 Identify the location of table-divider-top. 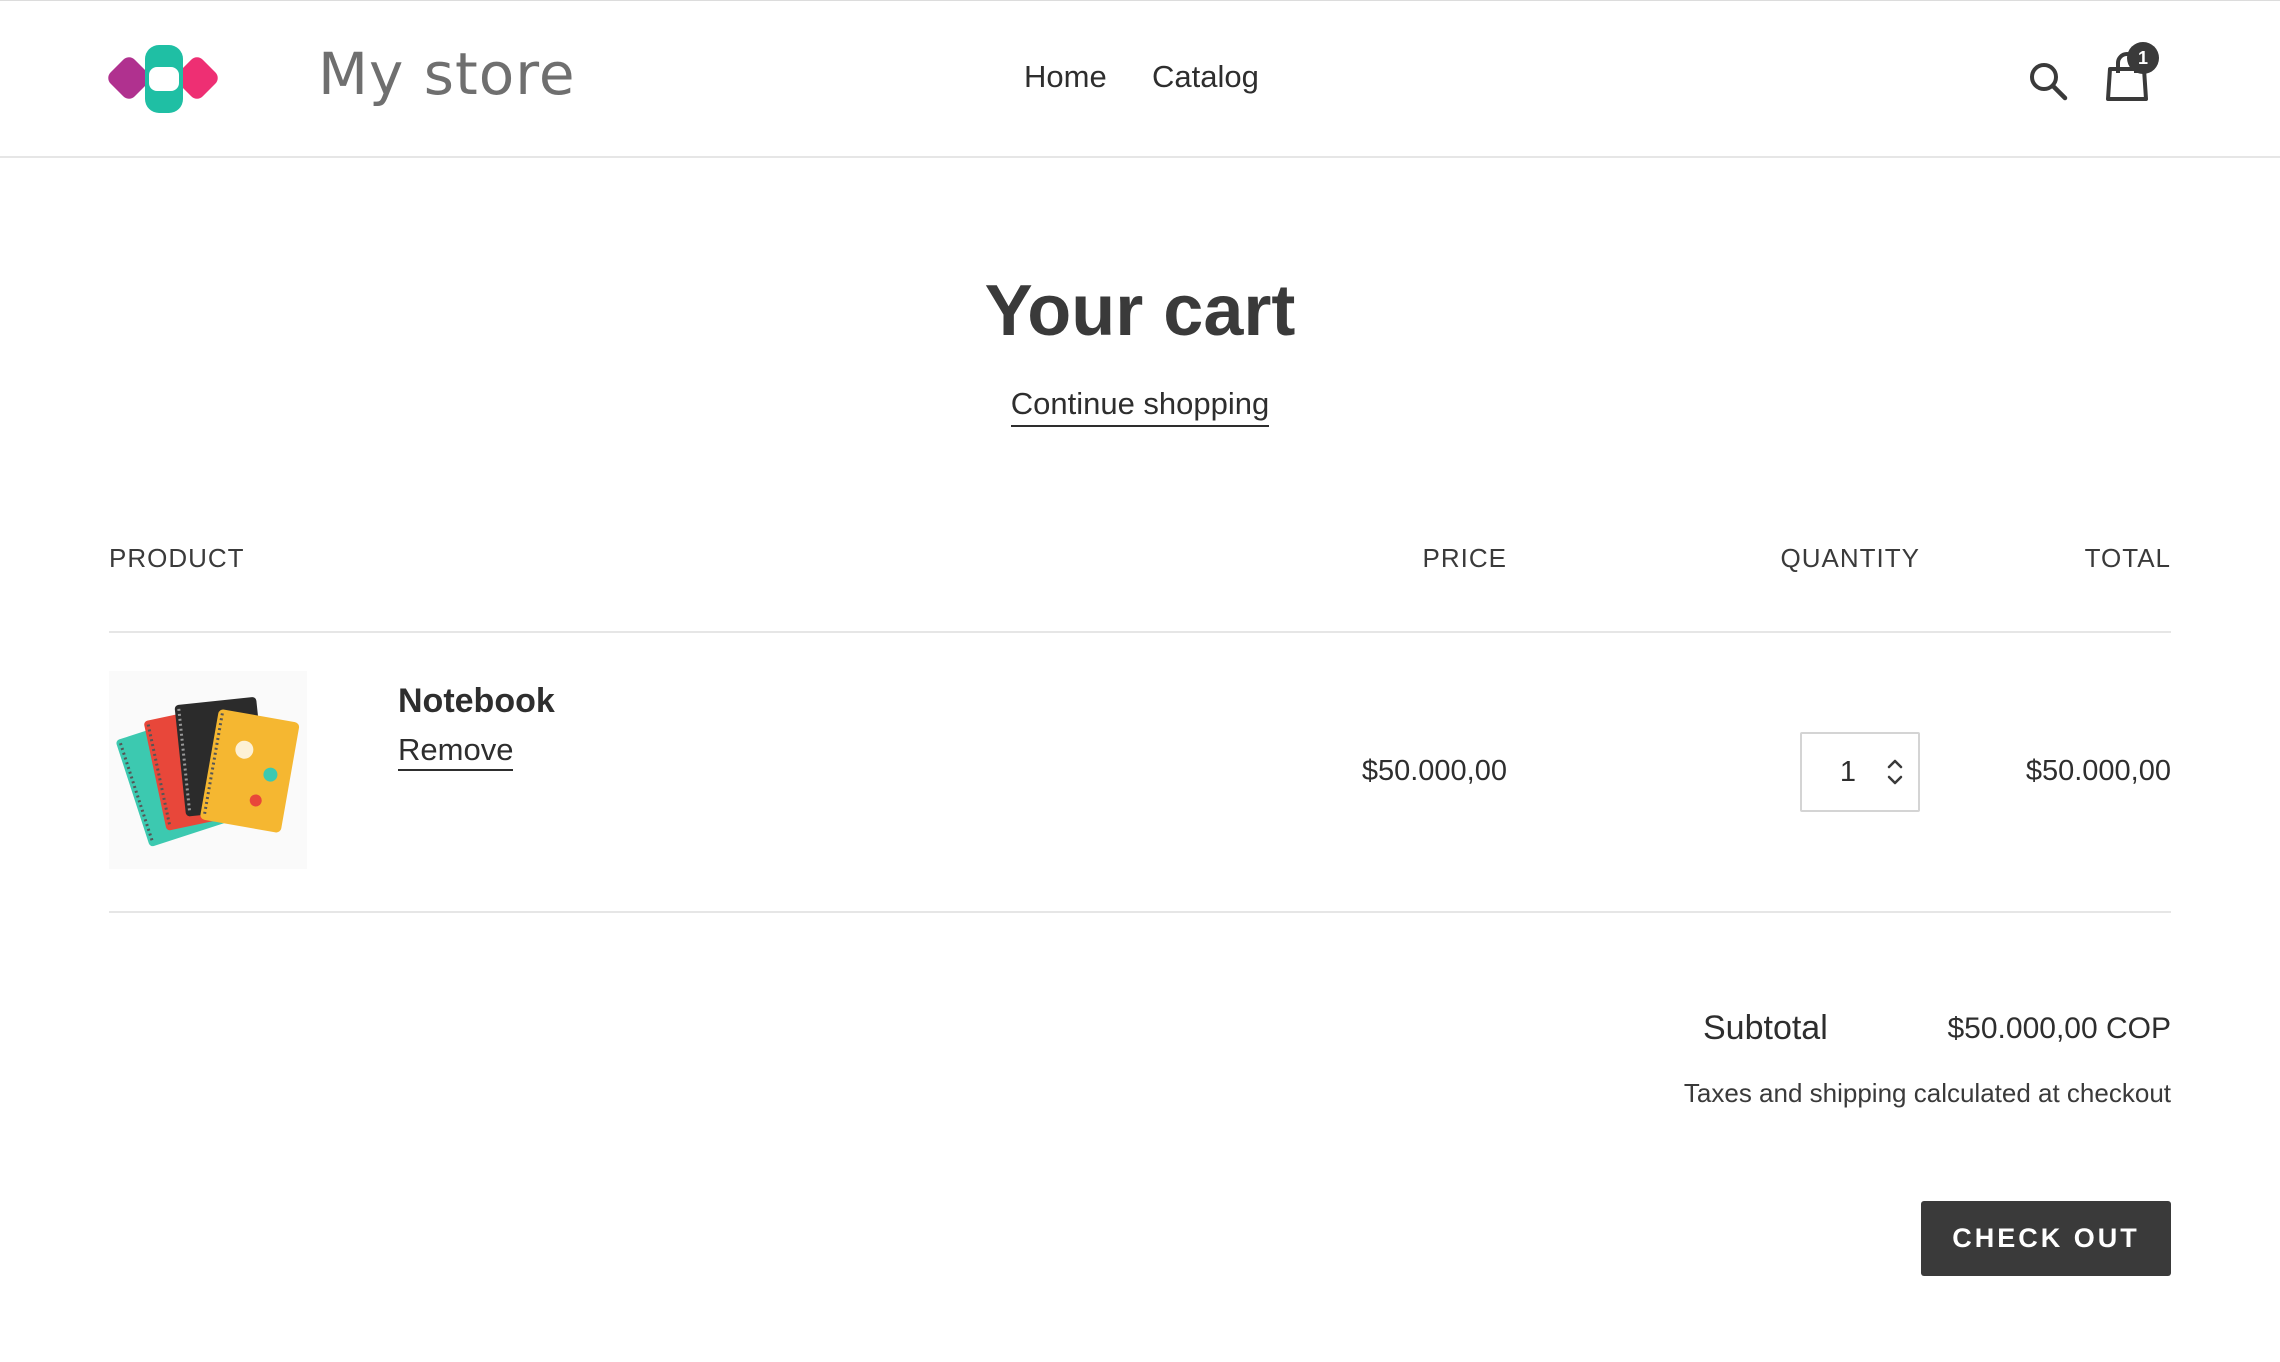
(1140, 632).